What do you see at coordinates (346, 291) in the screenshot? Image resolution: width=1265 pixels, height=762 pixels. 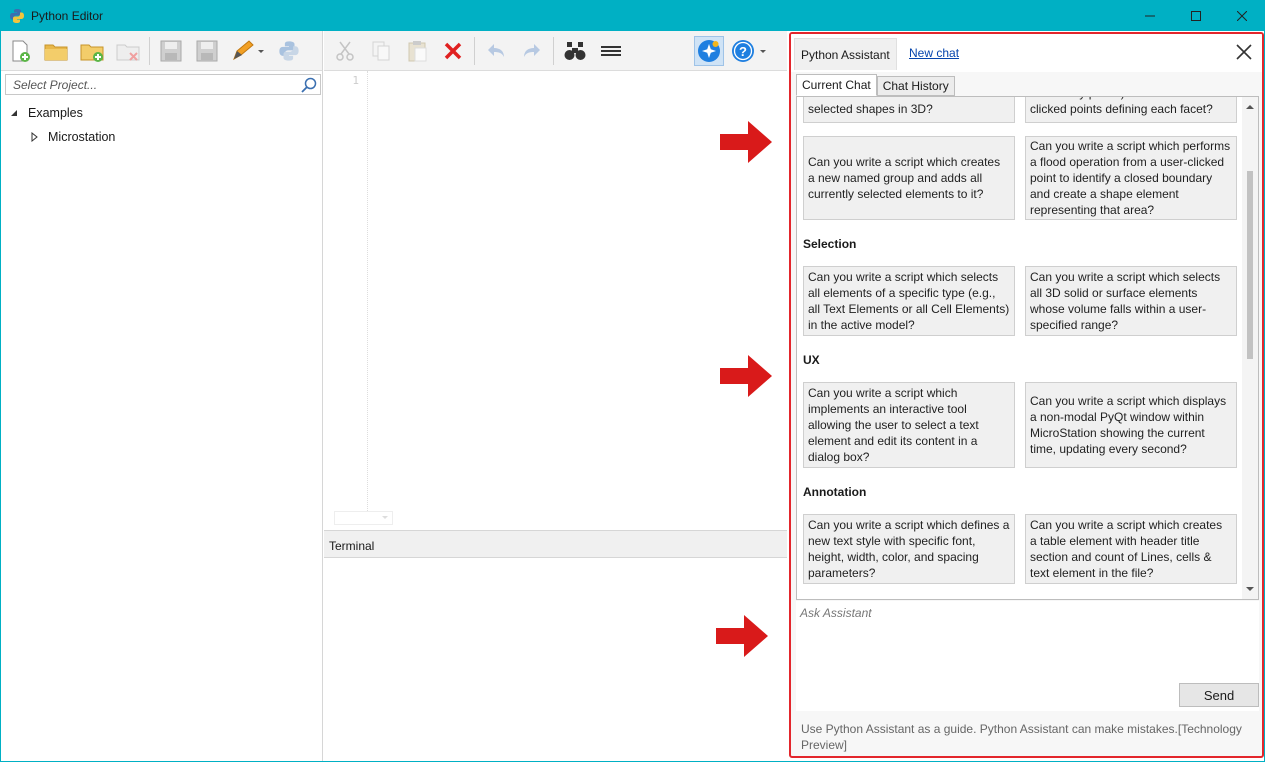 I see `line-number-gutter: 1` at bounding box center [346, 291].